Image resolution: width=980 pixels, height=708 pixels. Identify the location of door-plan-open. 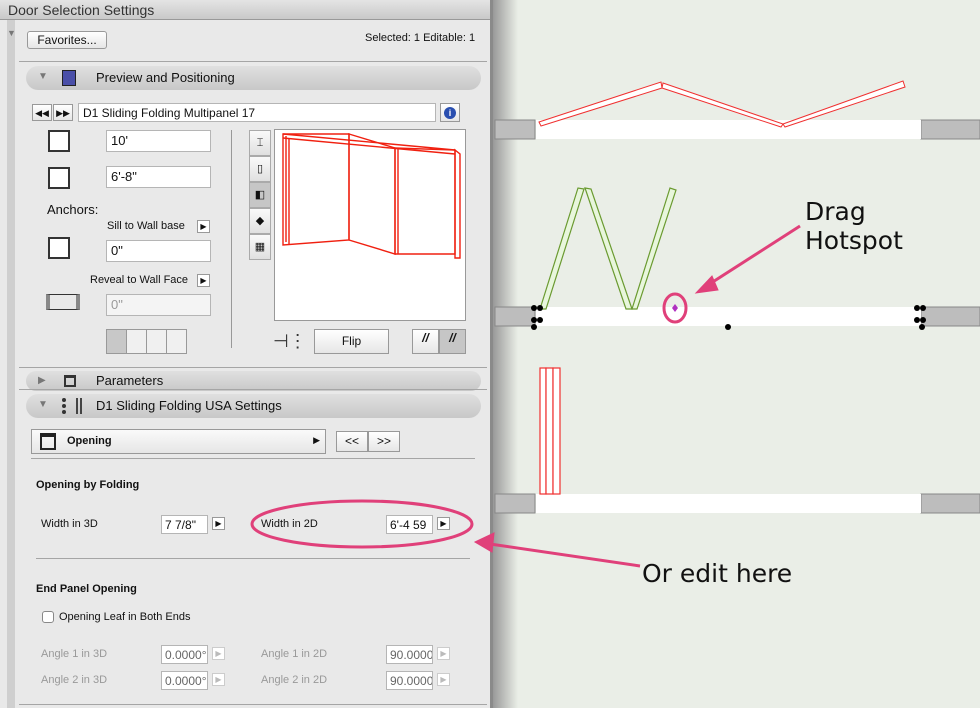
(550, 431).